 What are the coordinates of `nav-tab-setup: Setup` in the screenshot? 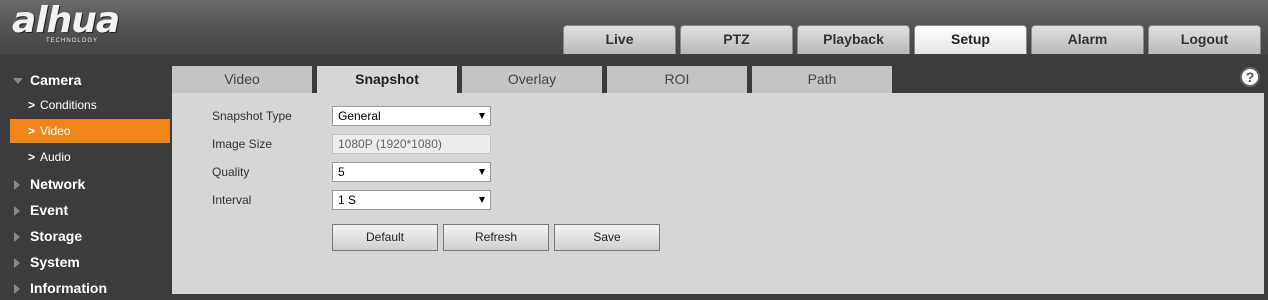 It's located at (970, 39).